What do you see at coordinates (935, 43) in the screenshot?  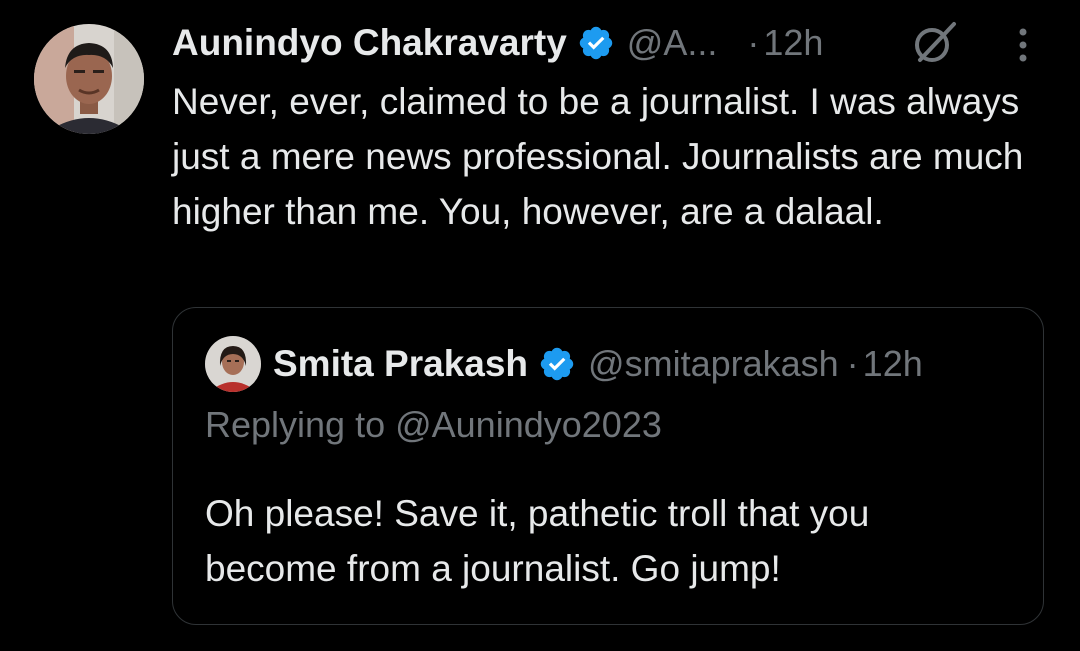 I see `grok-icon` at bounding box center [935, 43].